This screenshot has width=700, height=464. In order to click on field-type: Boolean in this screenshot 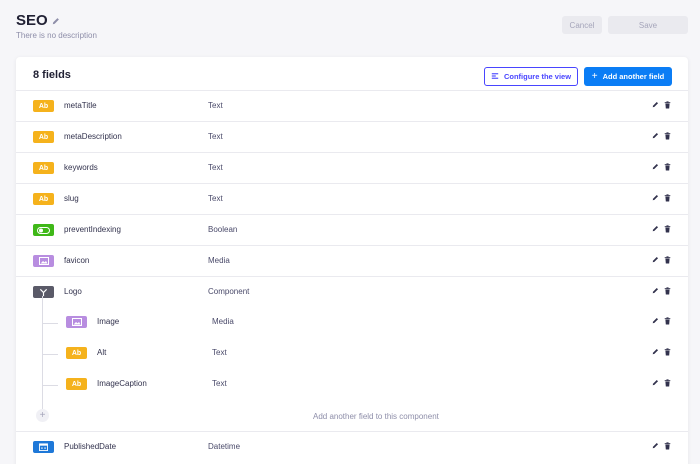, I will do `click(223, 229)`.